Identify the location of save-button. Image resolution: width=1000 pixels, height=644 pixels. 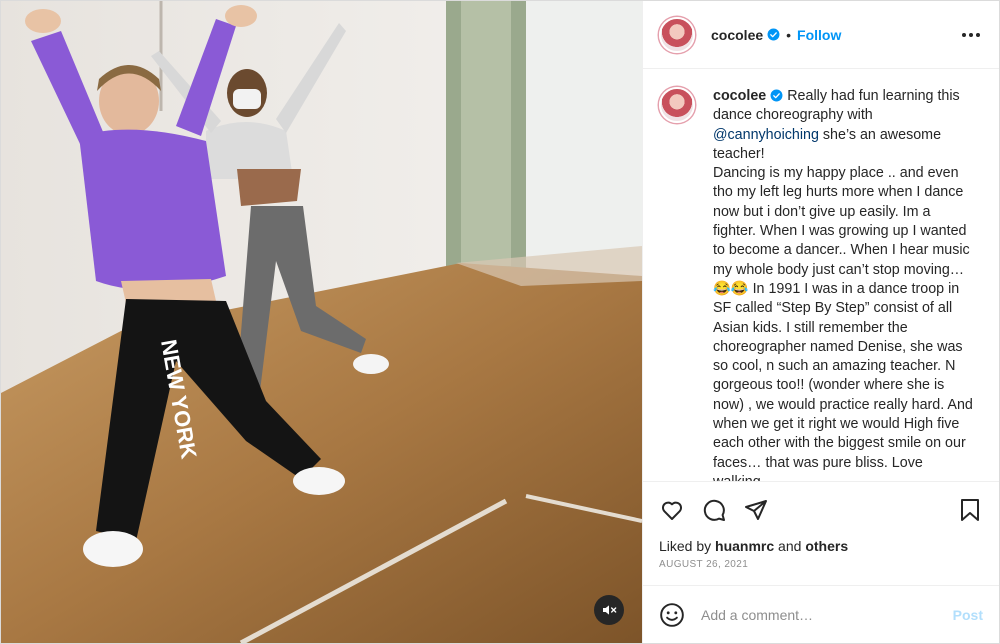
(970, 510).